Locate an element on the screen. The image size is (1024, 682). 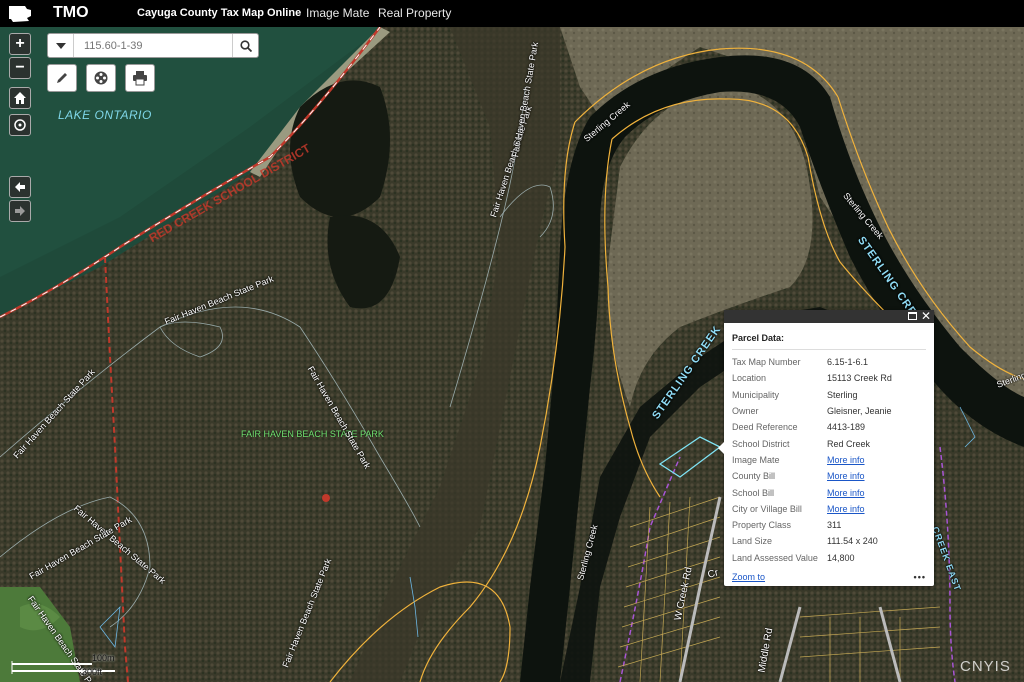
attr-value: Gleisner, Jeanie is located at coordinates (859, 411).